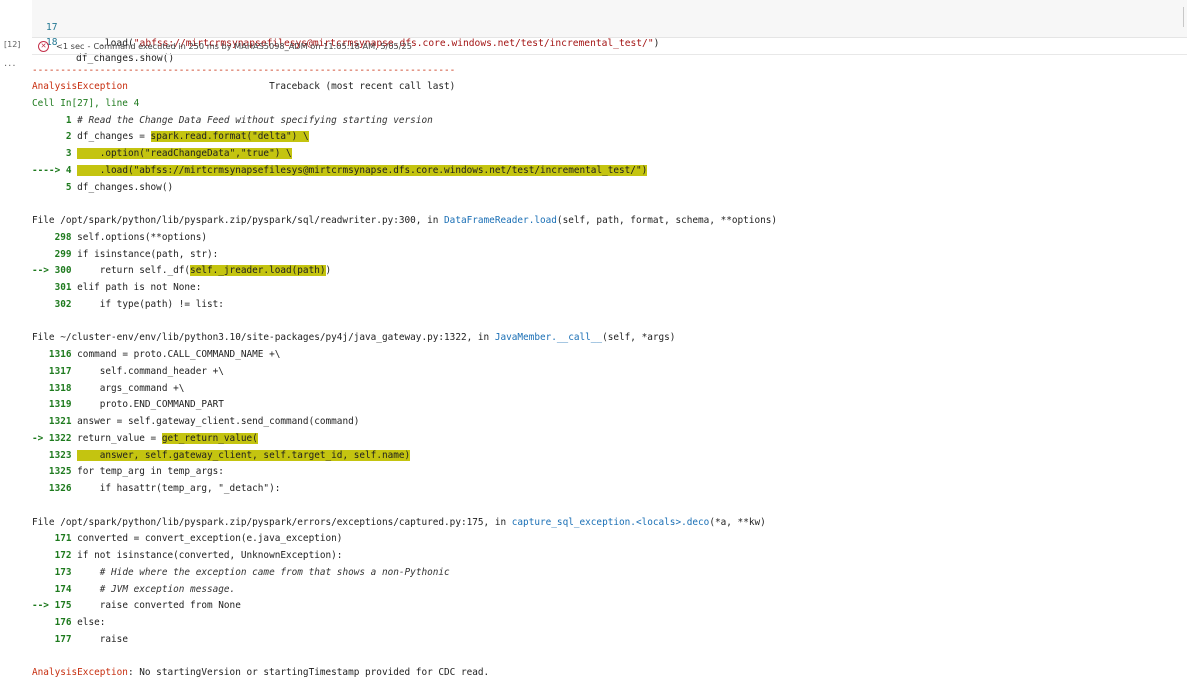  I want to click on trace-code: for temp_arg in temp_args:, so click(147, 471).